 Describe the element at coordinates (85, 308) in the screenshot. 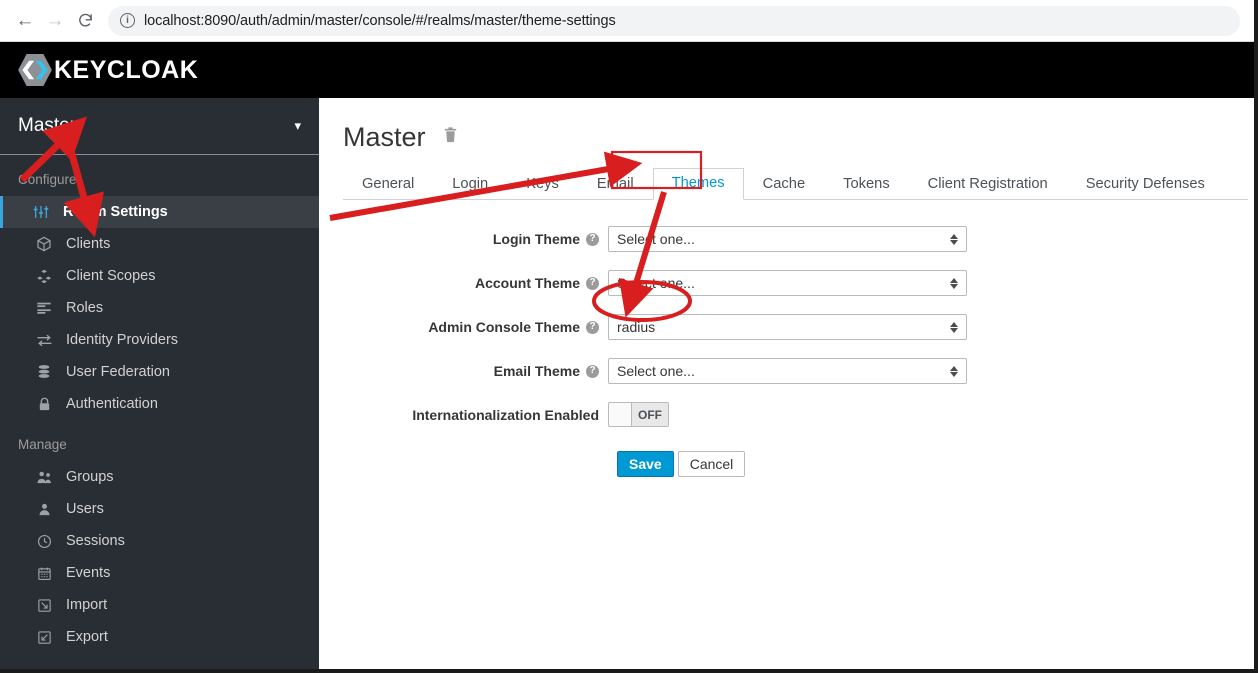

I see `sidebar-item-label: Roles` at that location.